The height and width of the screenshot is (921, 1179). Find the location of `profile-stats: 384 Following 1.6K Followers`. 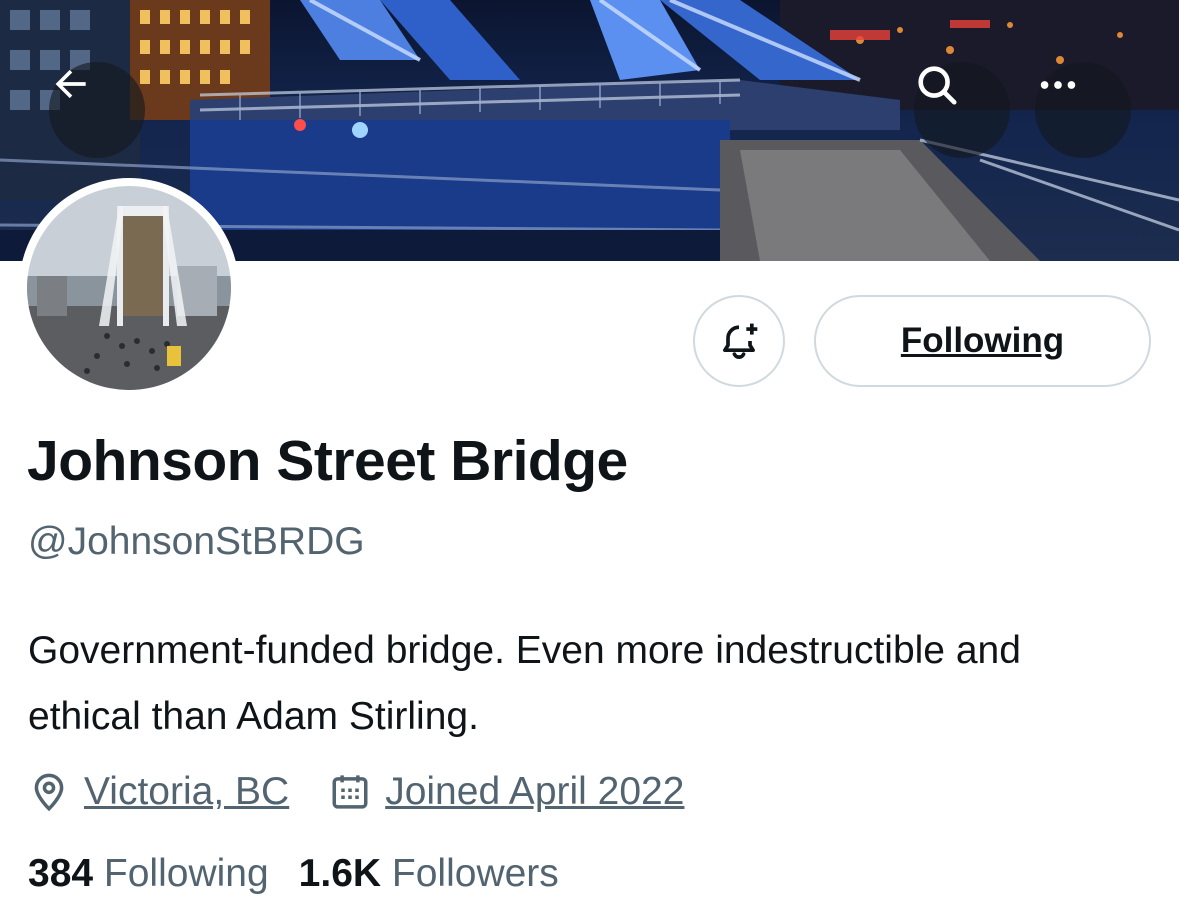

profile-stats: 384 Following 1.6K Followers is located at coordinates (293, 874).